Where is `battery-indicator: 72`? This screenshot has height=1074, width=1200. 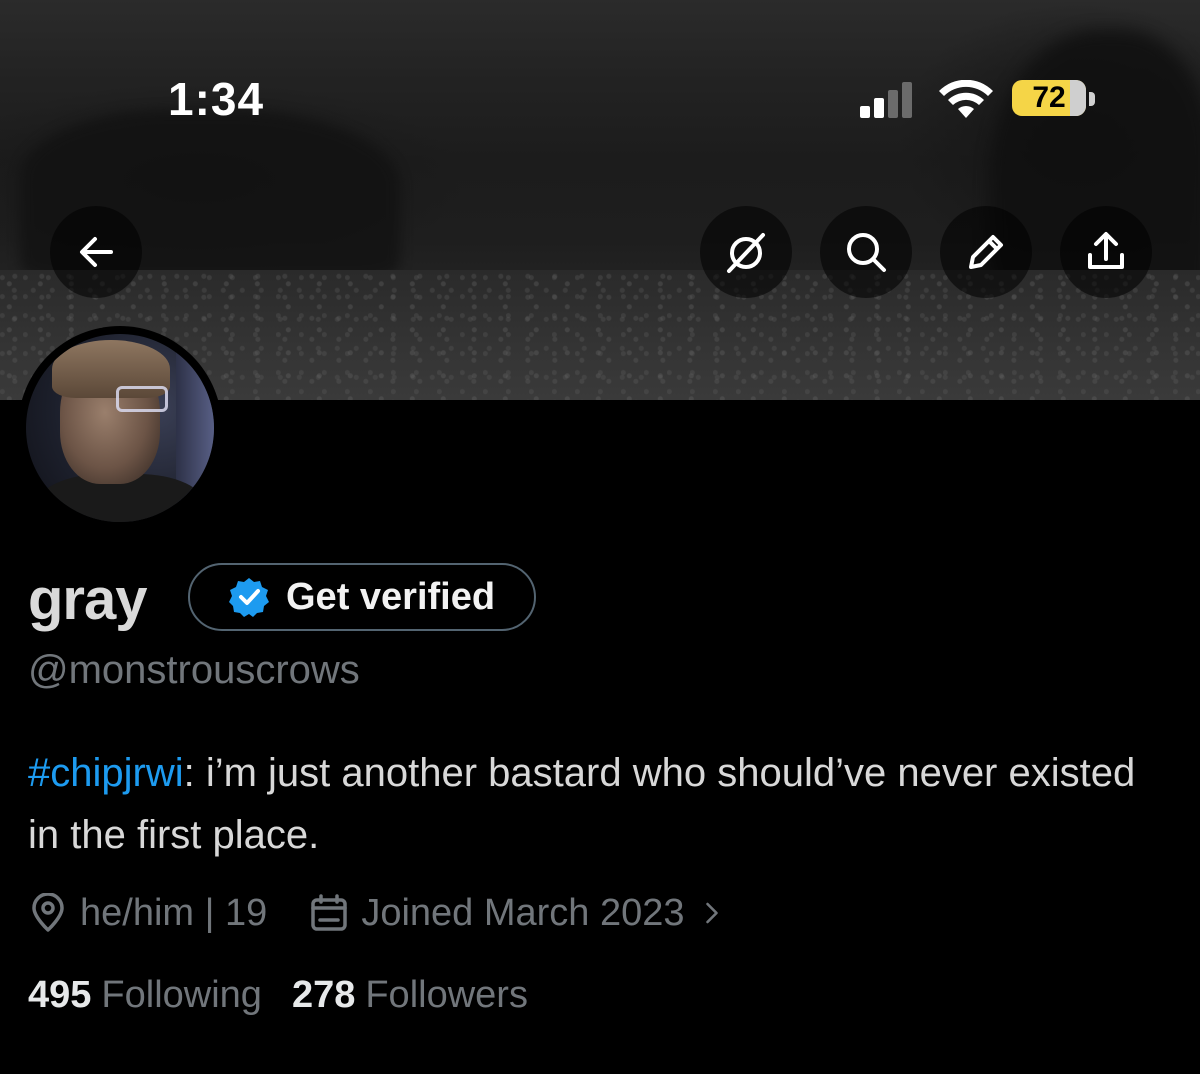 battery-indicator: 72 is located at coordinates (1049, 98).